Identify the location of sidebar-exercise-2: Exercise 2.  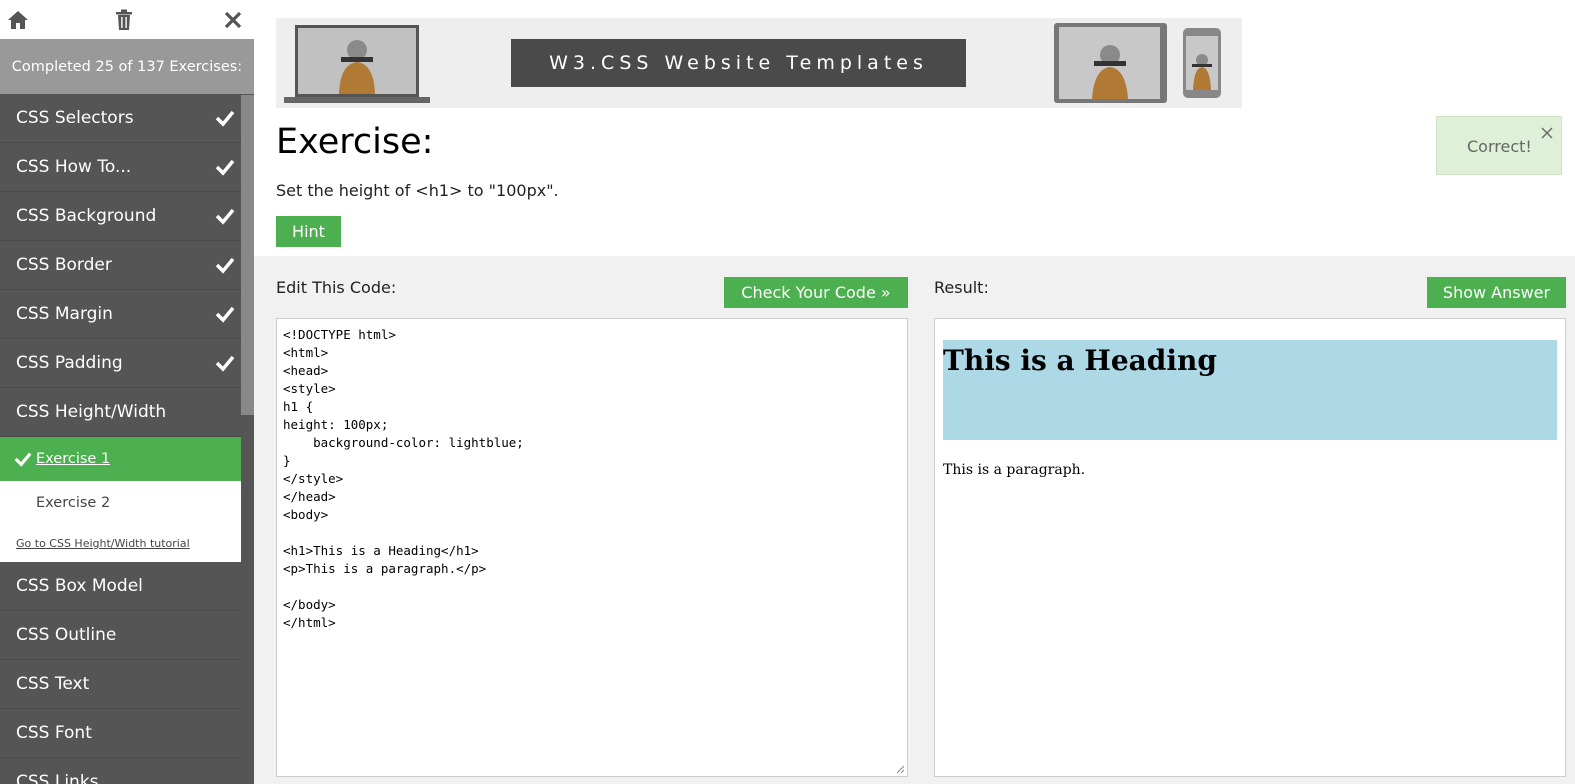
(120, 503).